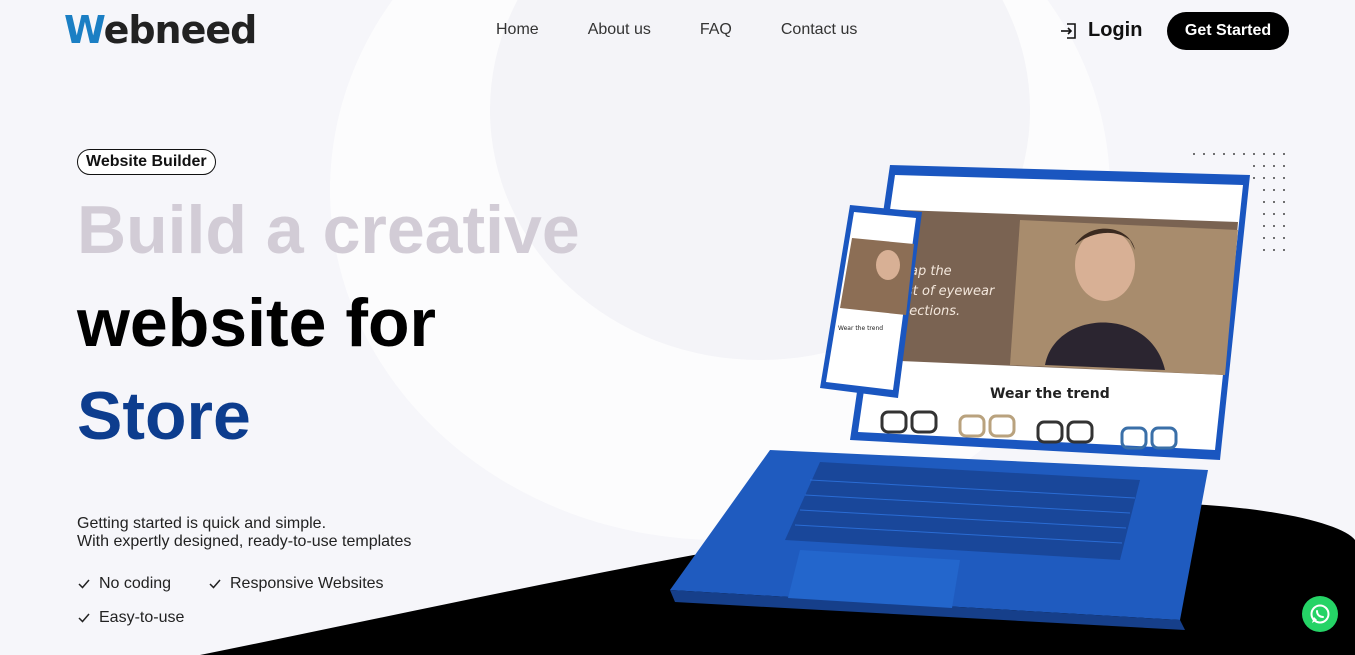  I want to click on whatsapp-chat-button, so click(1320, 614).